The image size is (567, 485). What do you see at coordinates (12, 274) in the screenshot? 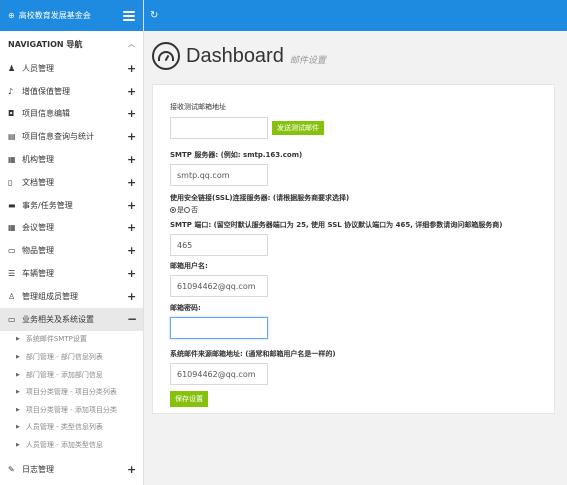
I see `list-icon: ☰` at bounding box center [12, 274].